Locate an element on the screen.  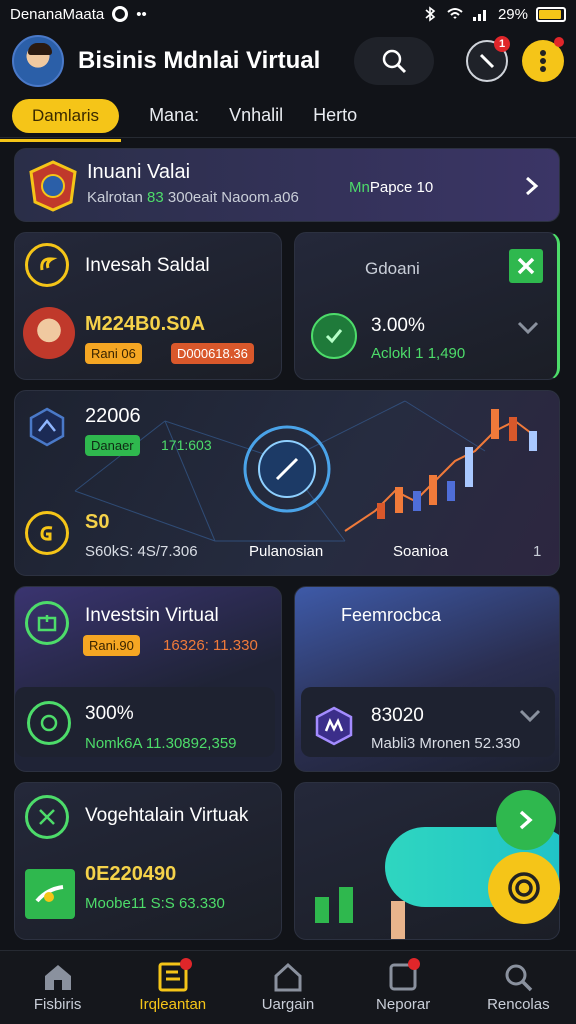
vogelt-value: 0E220490 is located at coordinates (131, 874).